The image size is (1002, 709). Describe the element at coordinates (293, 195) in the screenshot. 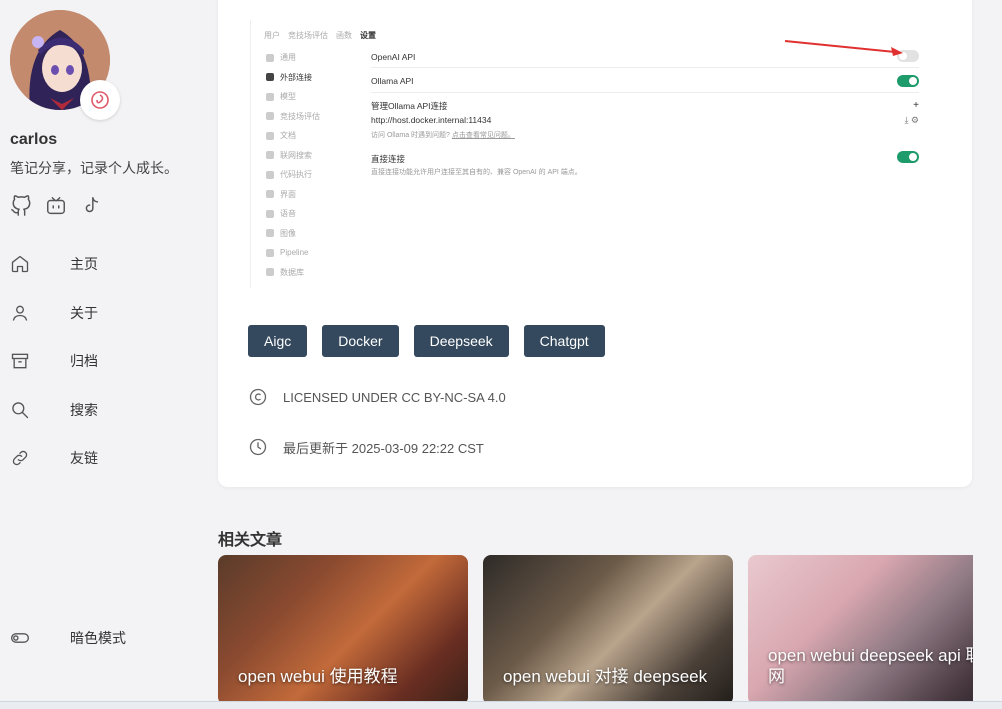

I see `menu-item: 界面` at that location.